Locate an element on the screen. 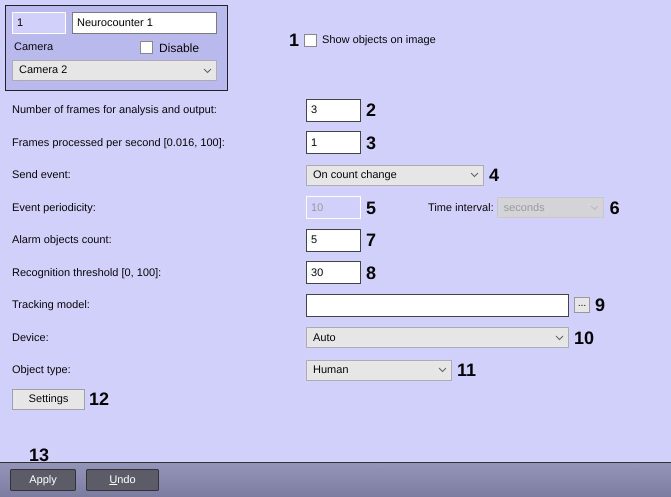 The image size is (671, 497). callout-number: 10 is located at coordinates (584, 337).